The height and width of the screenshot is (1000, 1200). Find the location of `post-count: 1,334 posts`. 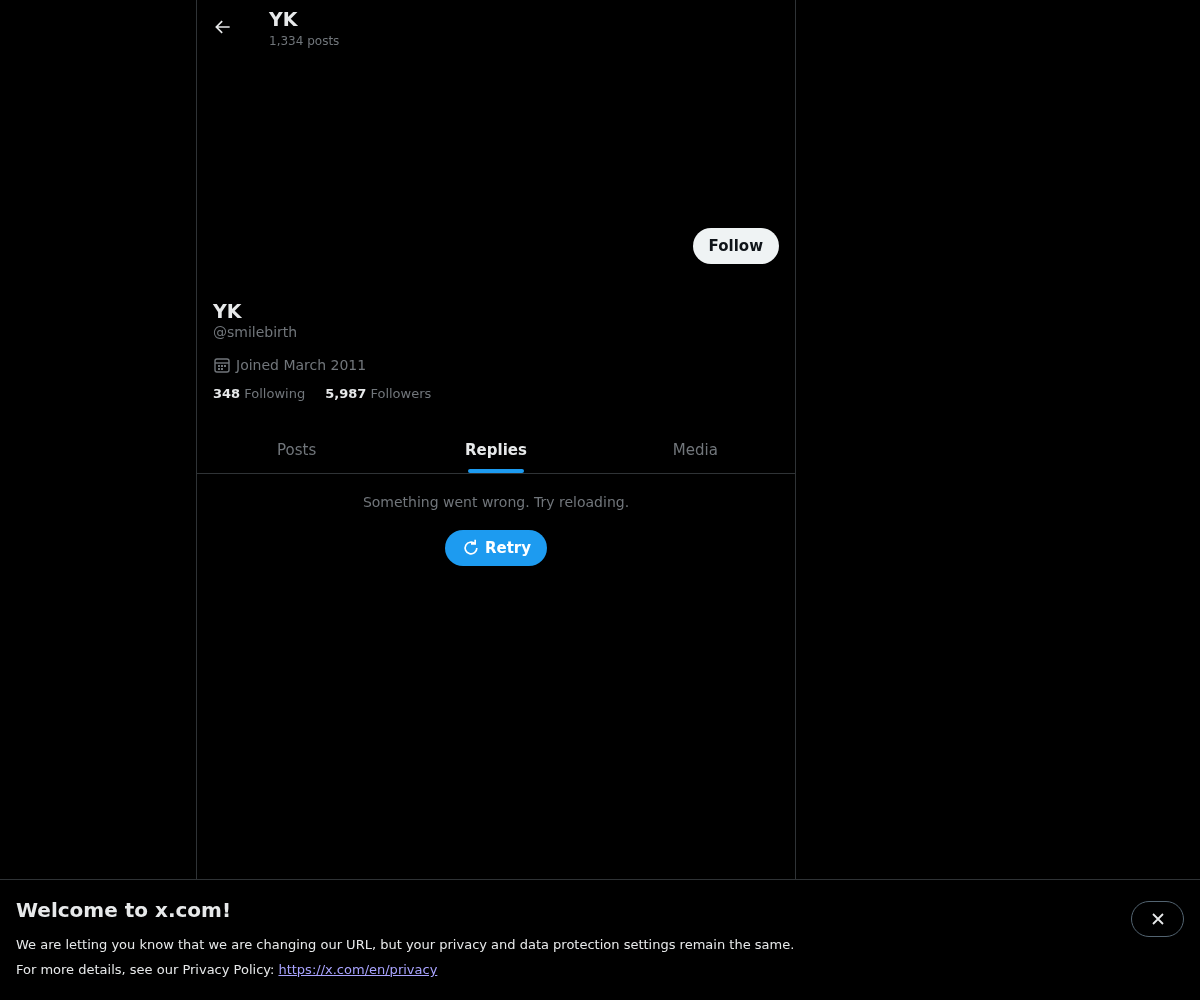

post-count: 1,334 posts is located at coordinates (304, 41).